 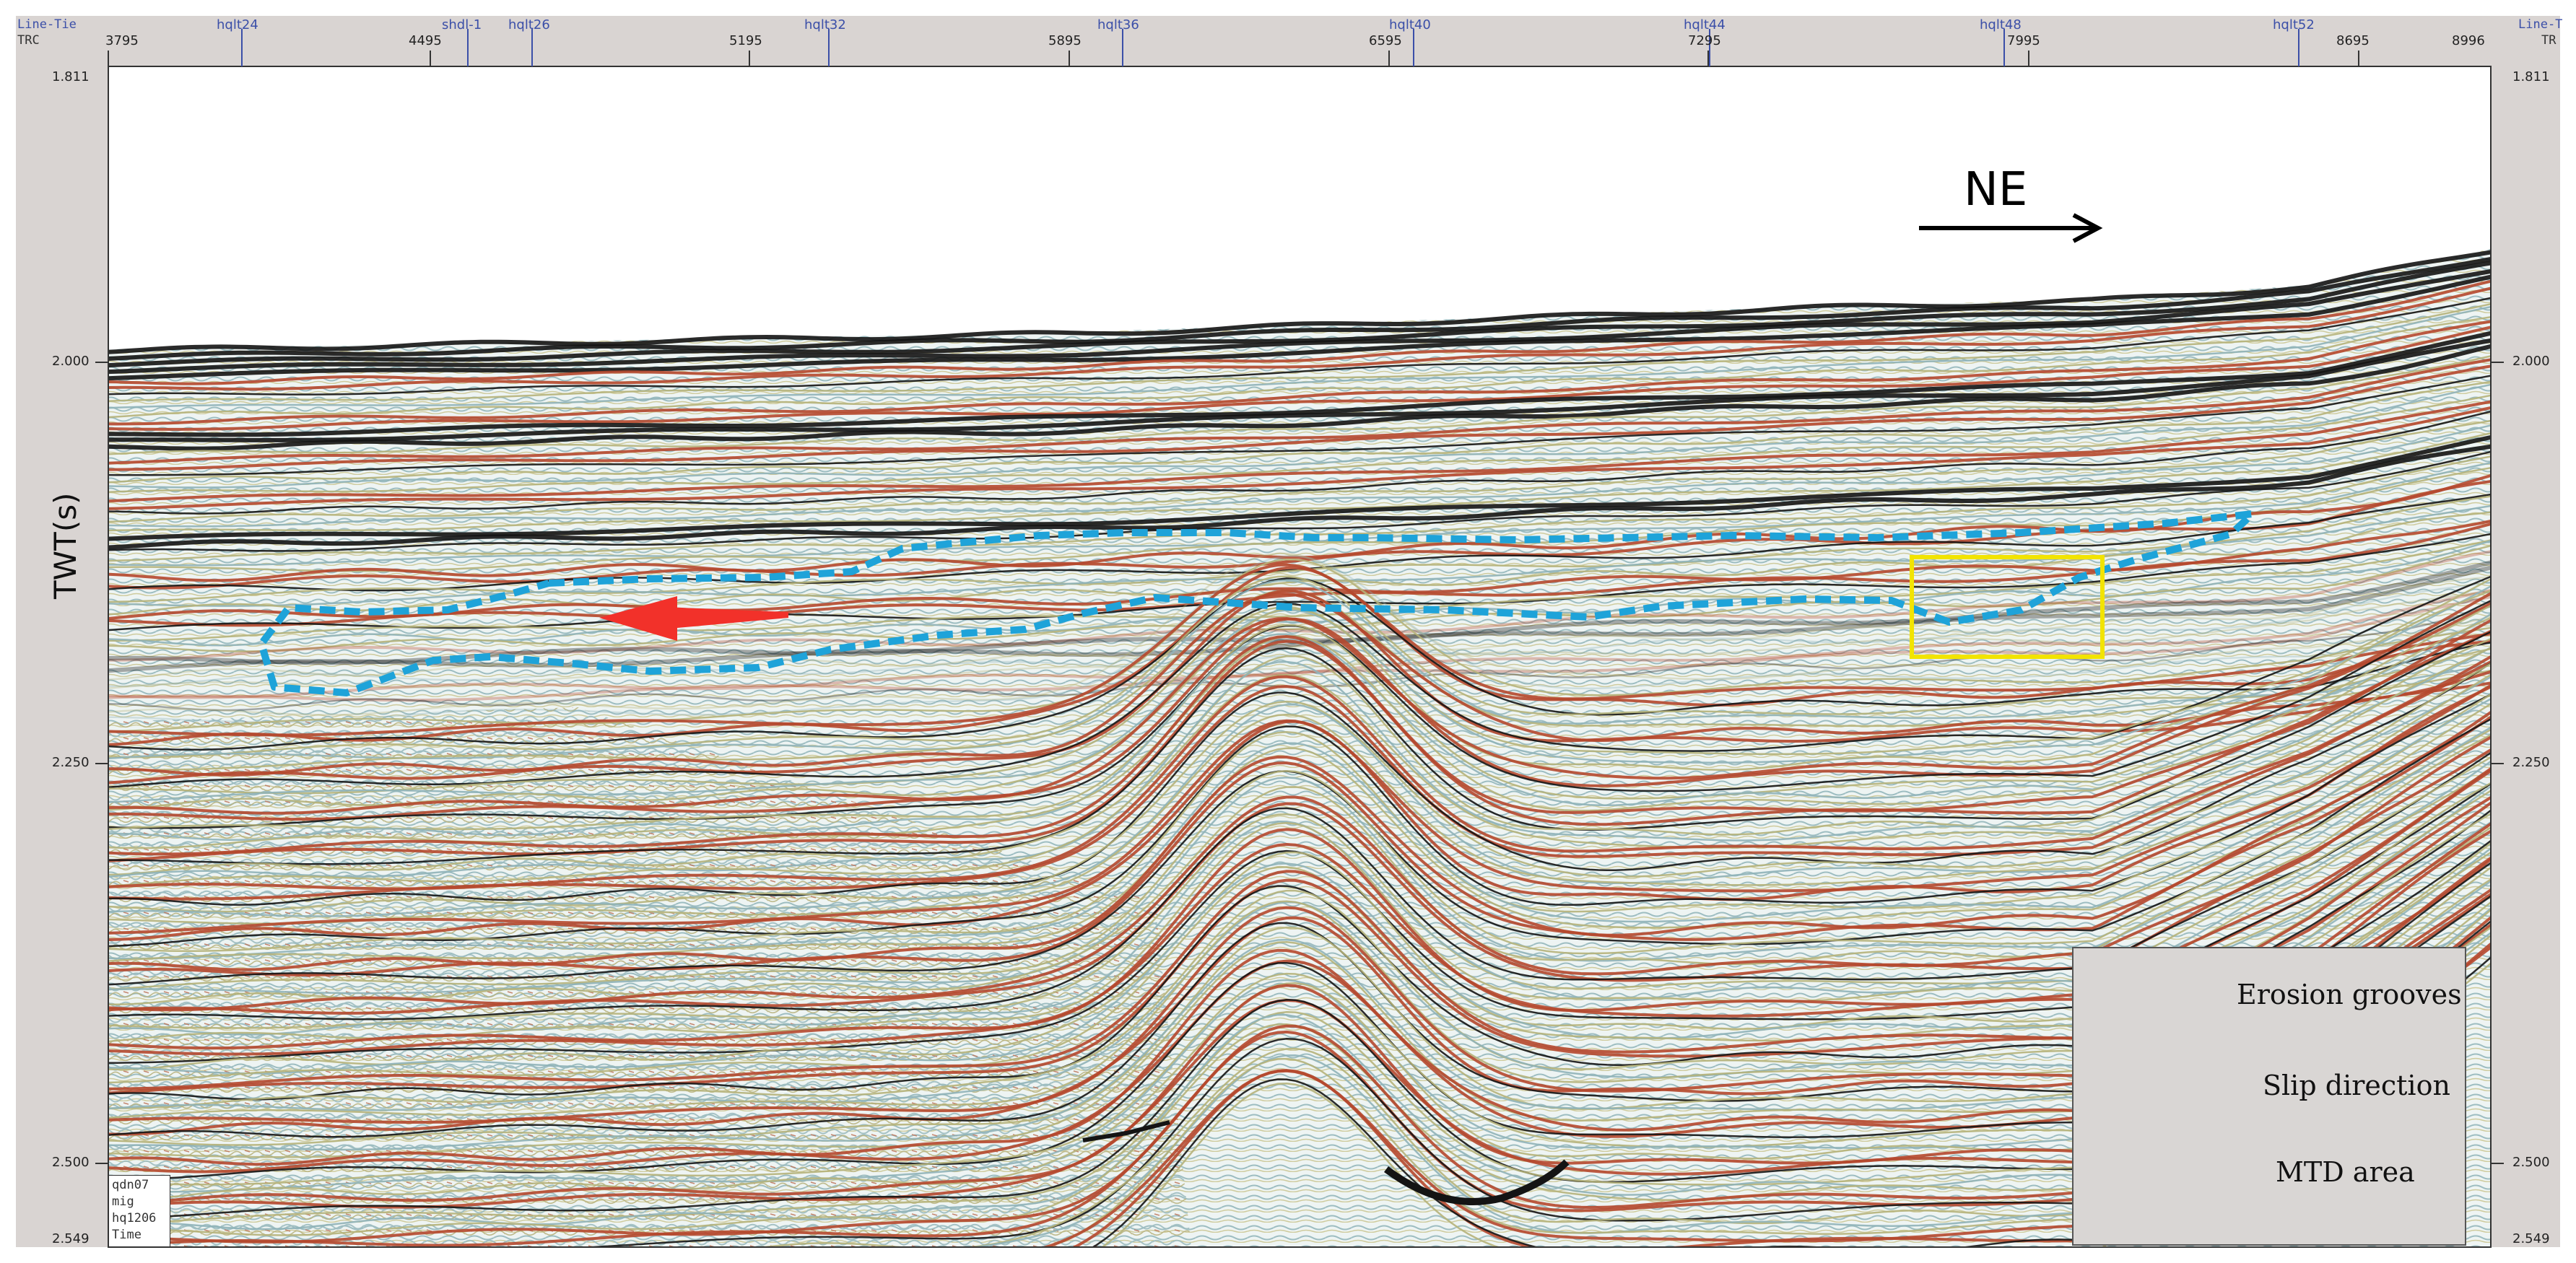 I want to click on well-label: hqlt44, so click(x=1705, y=25).